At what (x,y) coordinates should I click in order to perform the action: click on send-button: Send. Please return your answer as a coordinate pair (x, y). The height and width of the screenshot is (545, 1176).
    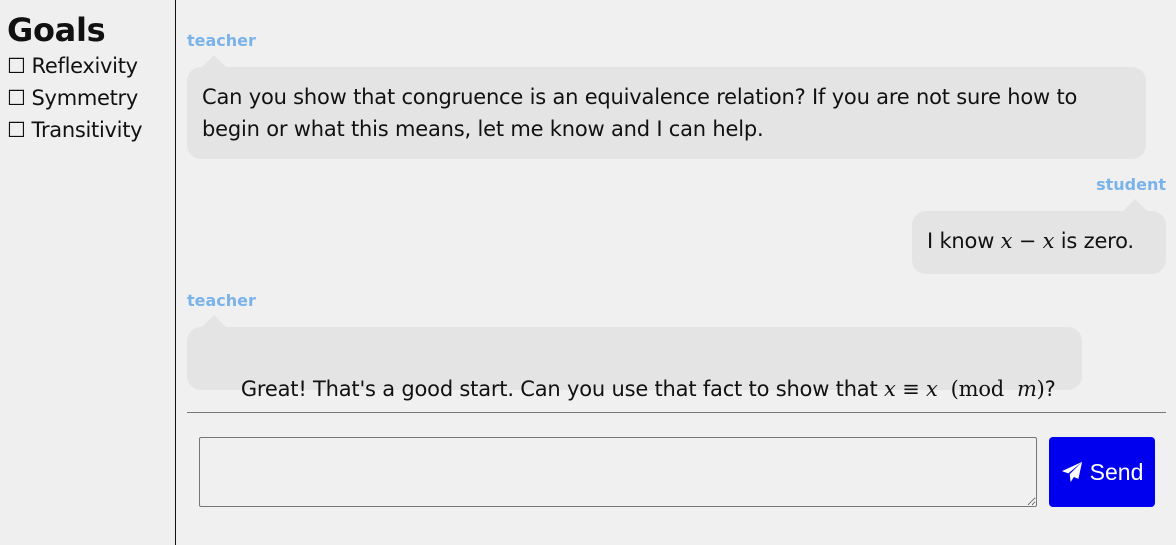
    Looking at the image, I should click on (1102, 472).